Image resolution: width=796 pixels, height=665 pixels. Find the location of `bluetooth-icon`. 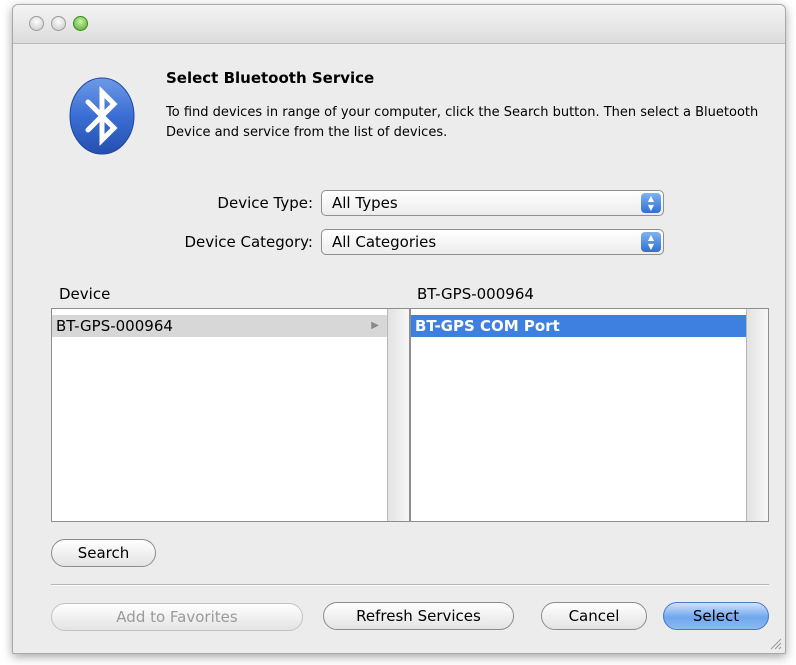

bluetooth-icon is located at coordinates (102, 116).